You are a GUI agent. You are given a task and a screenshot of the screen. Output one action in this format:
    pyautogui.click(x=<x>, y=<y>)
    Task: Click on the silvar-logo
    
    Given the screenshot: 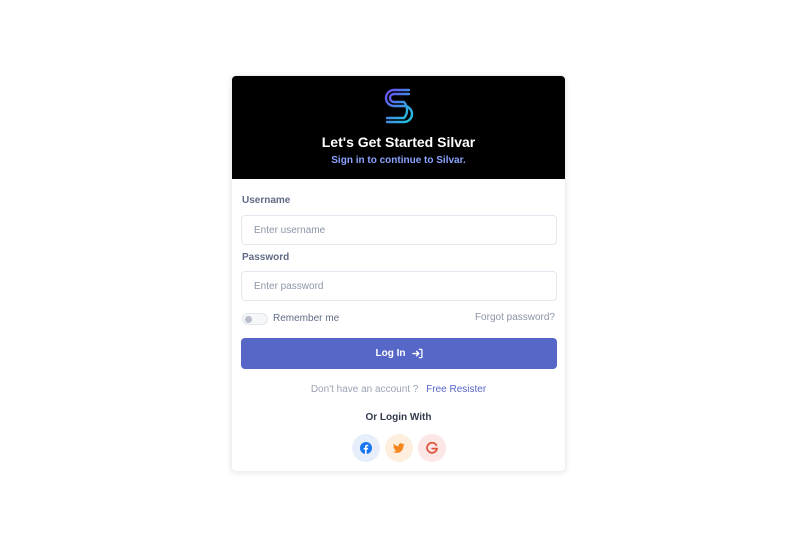 What is the action you would take?
    pyautogui.click(x=399, y=106)
    